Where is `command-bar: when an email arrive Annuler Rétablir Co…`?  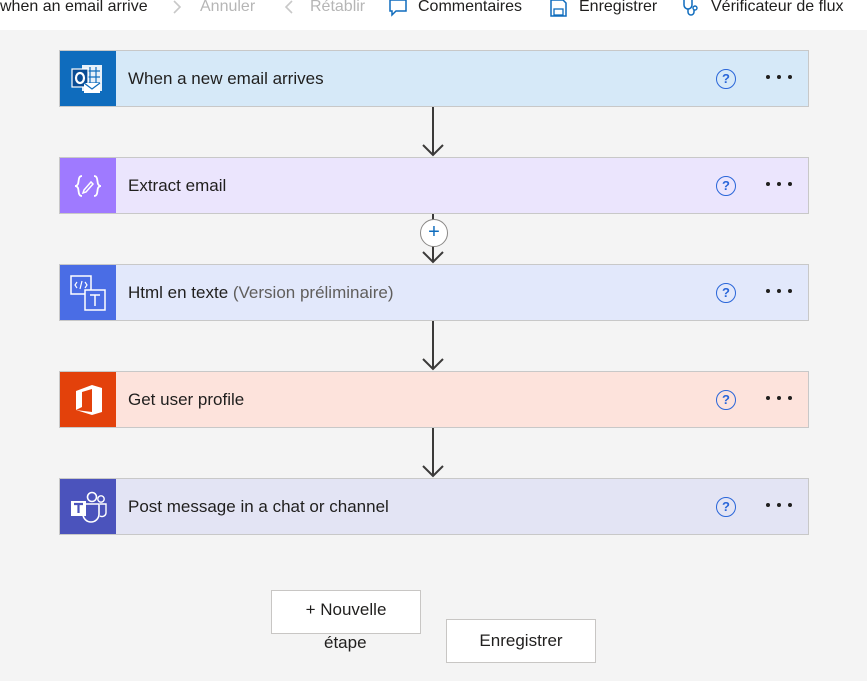 command-bar: when an email arrive Annuler Rétablir Co… is located at coordinates (433, 15).